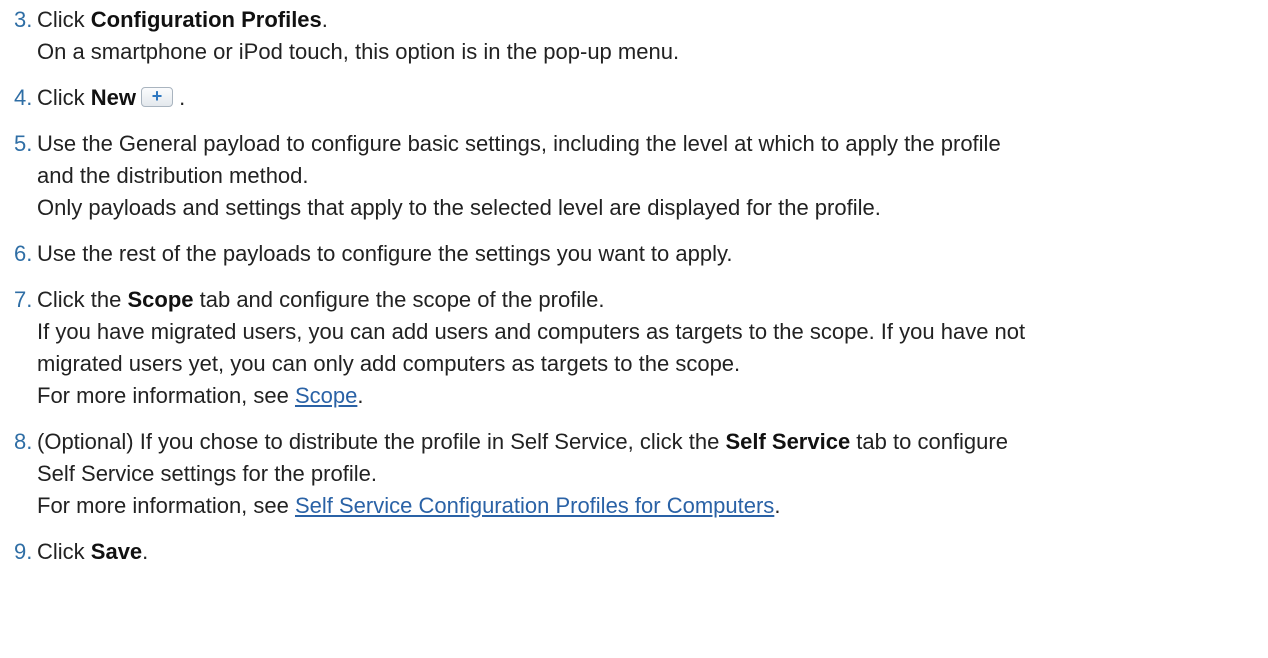 This screenshot has width=1268, height=658. What do you see at coordinates (23, 19) in the screenshot?
I see `step-number: 3.` at bounding box center [23, 19].